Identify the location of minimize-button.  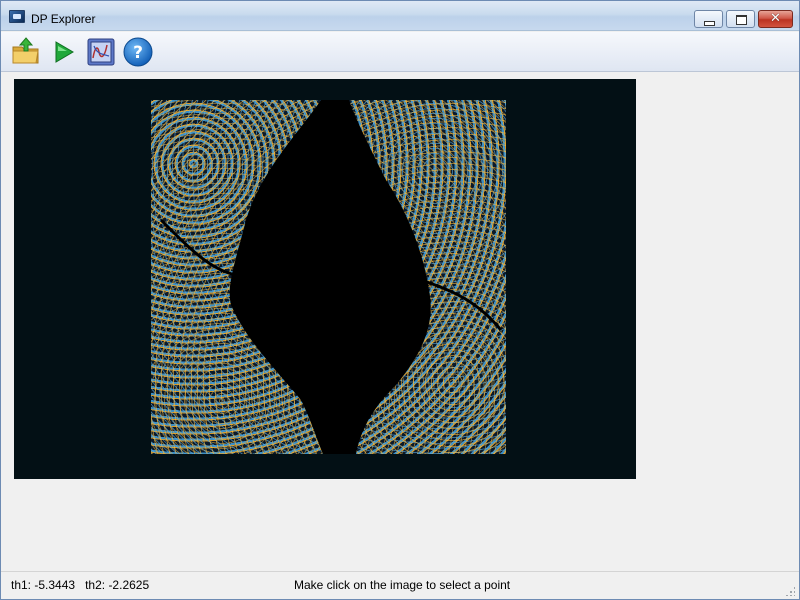
(708, 19).